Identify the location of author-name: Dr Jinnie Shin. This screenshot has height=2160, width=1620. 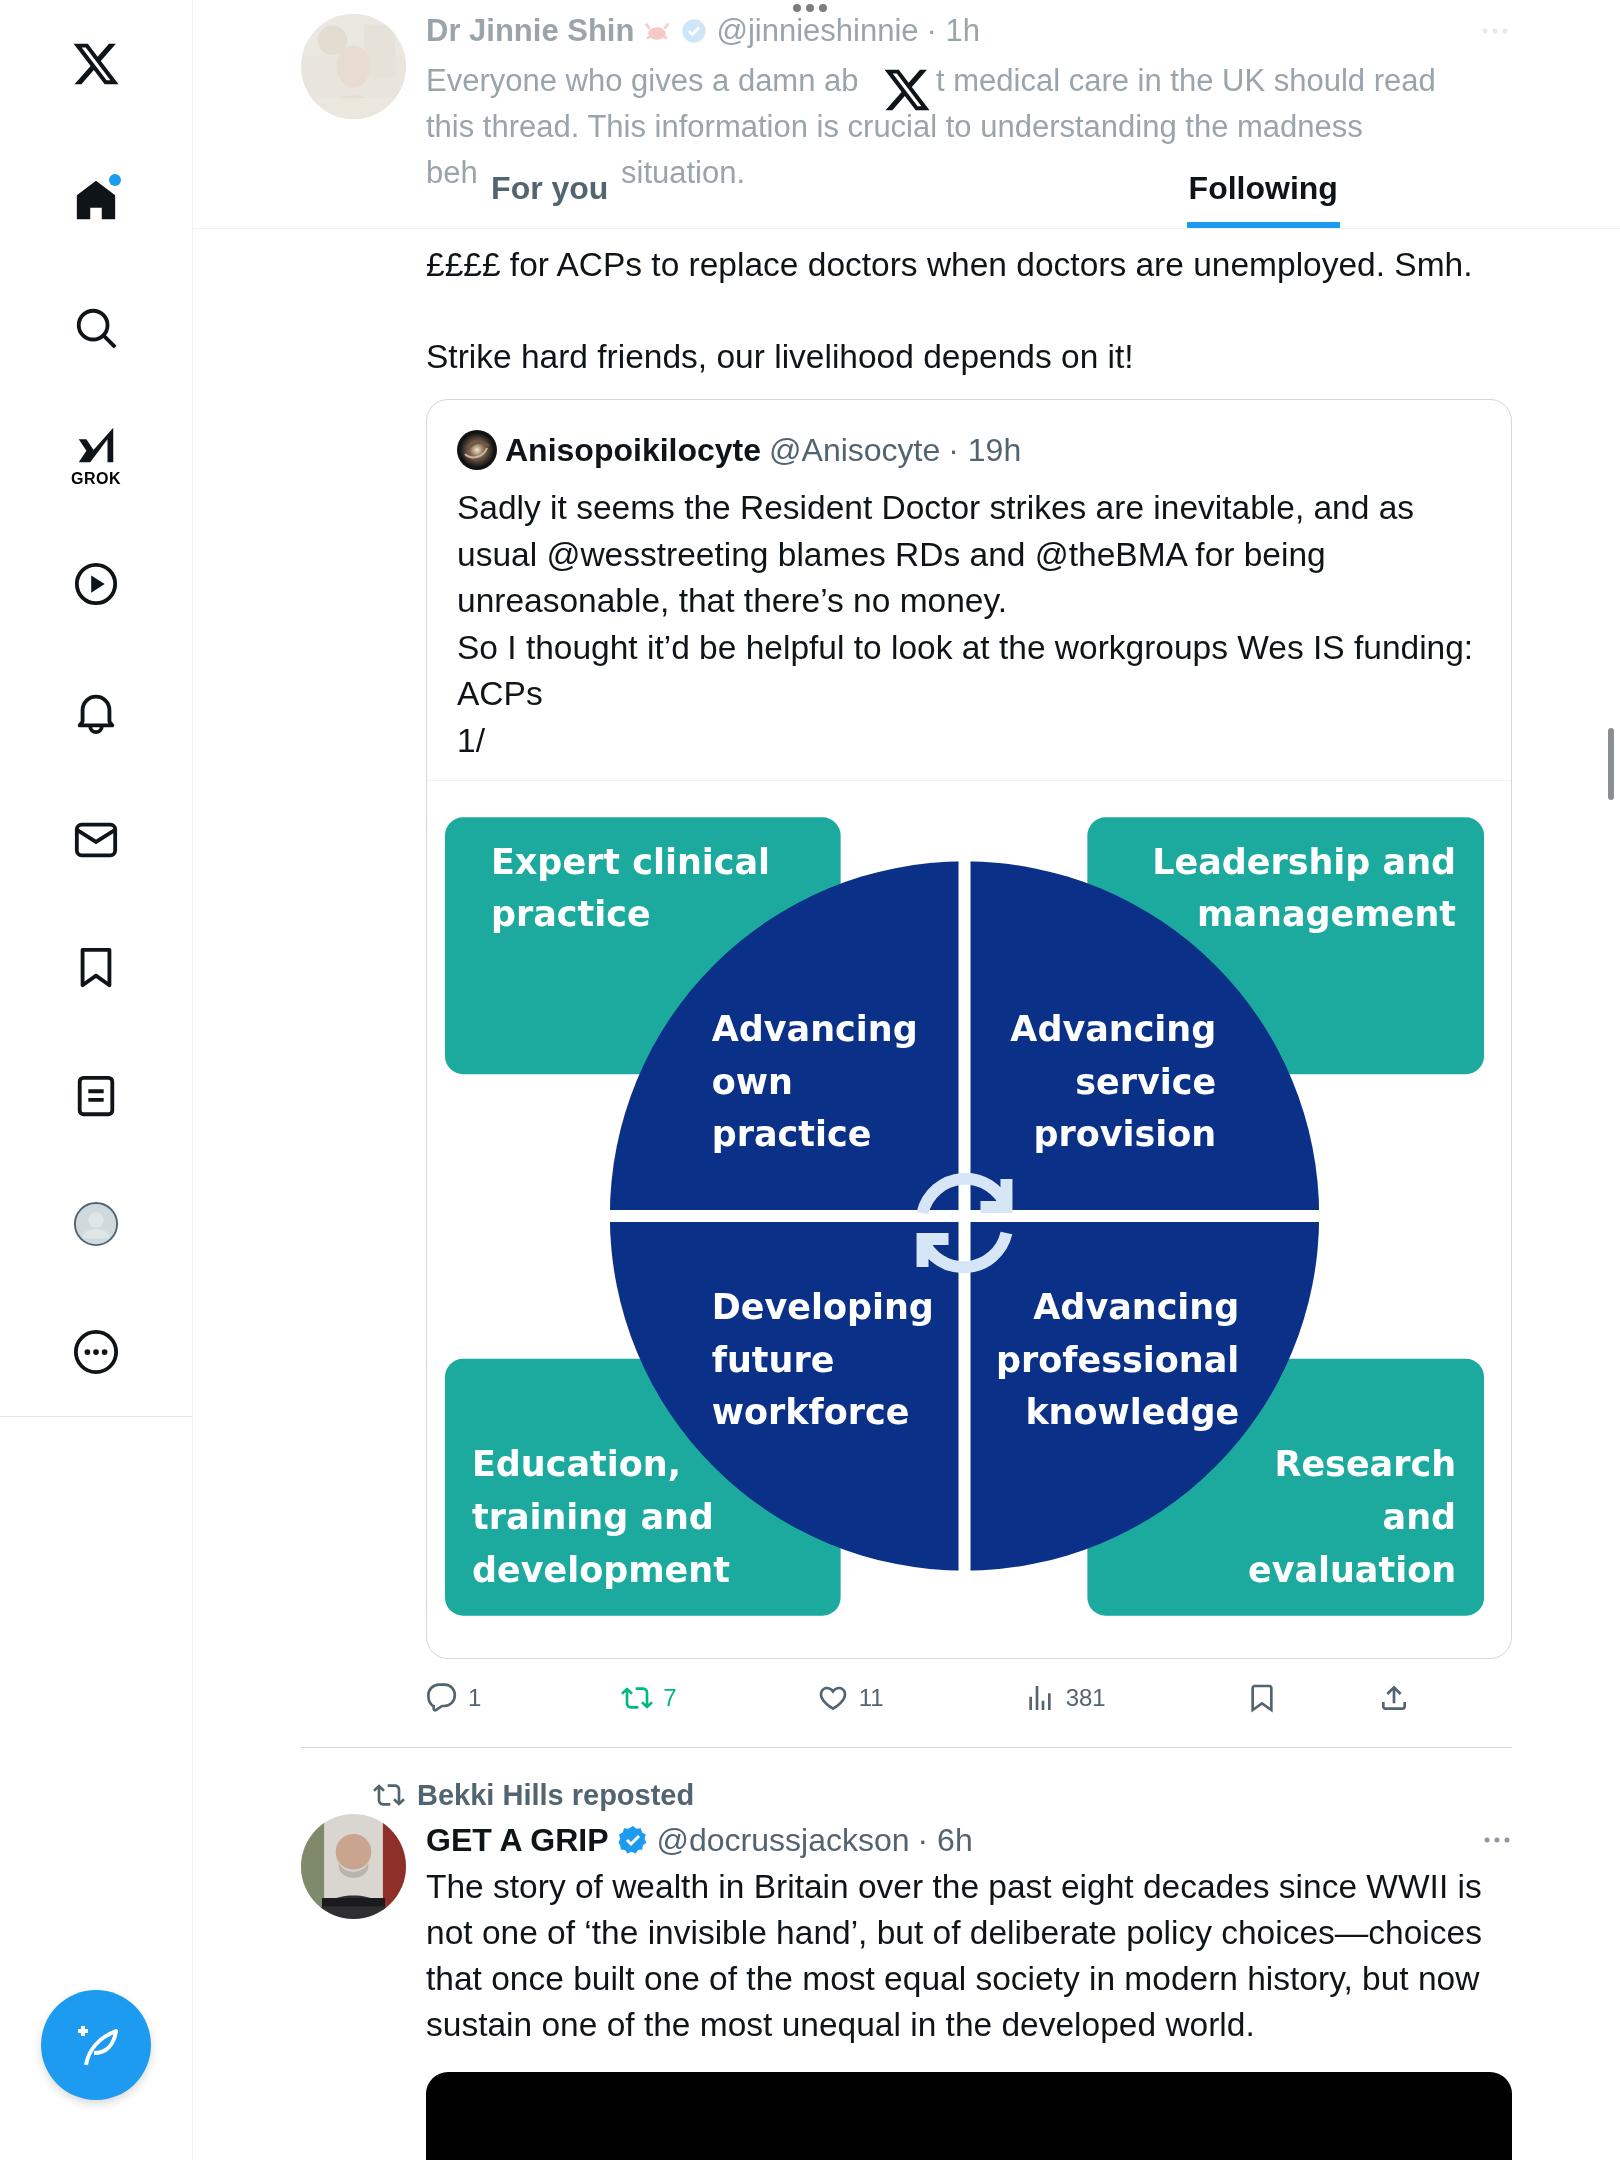
(530, 31).